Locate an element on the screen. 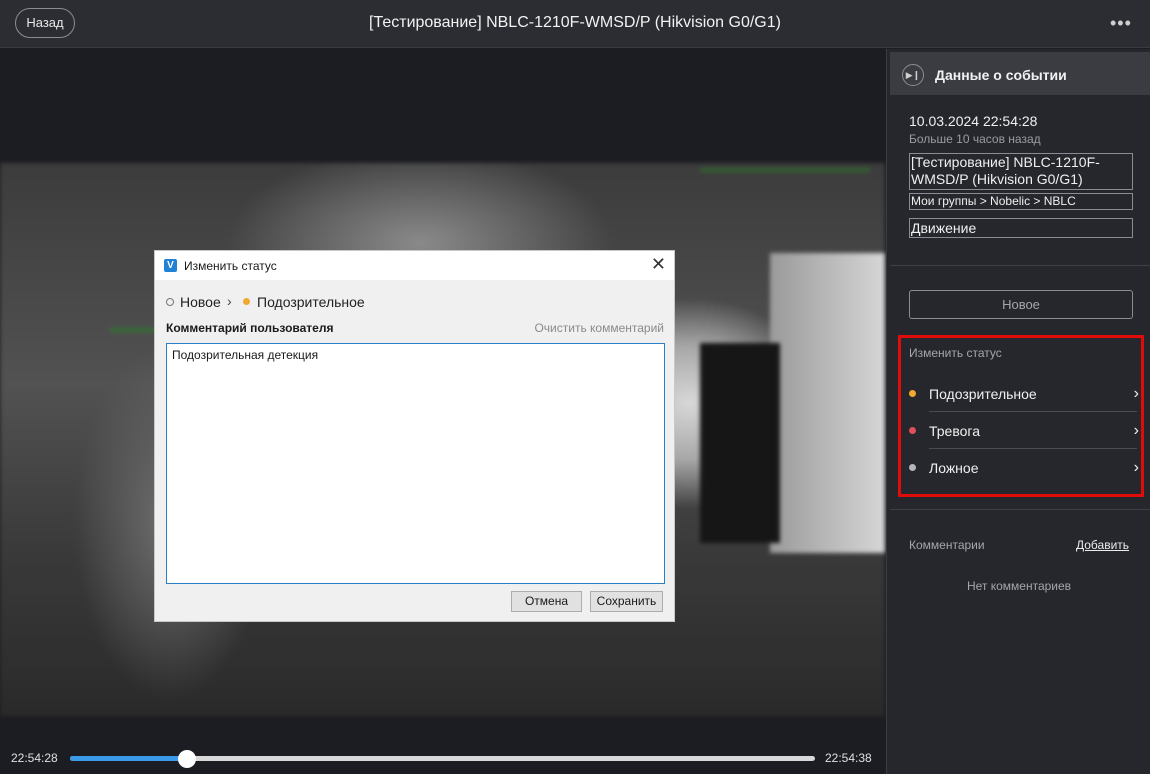  save-button: Сохранить is located at coordinates (626, 601).